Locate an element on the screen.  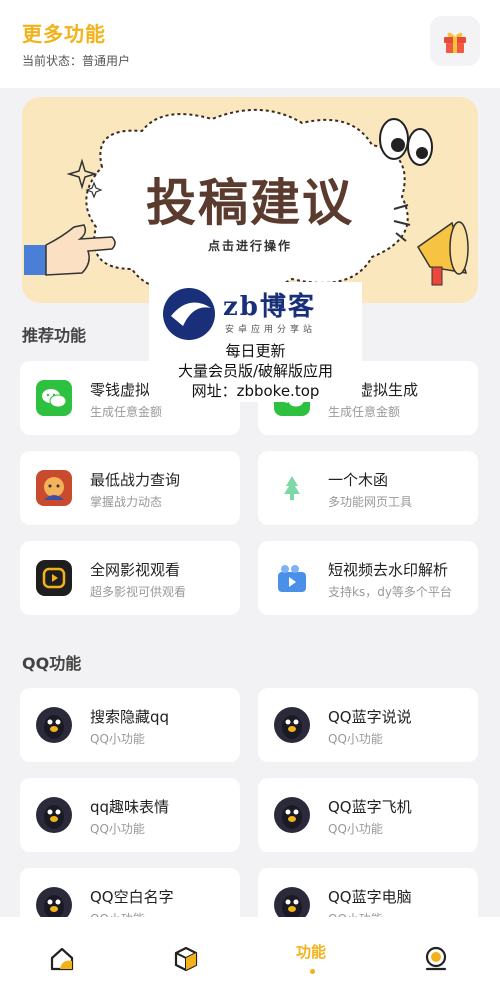
card-qq-4: QQ蓝字飞机 QQ小功能 is located at coordinates (368, 815).